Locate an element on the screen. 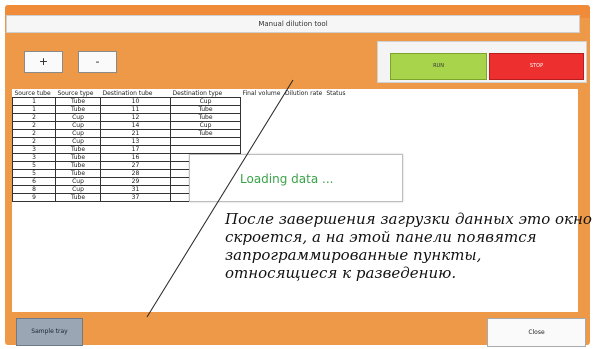 This screenshot has width=597, height=349. close-button: Close is located at coordinates (536, 332).